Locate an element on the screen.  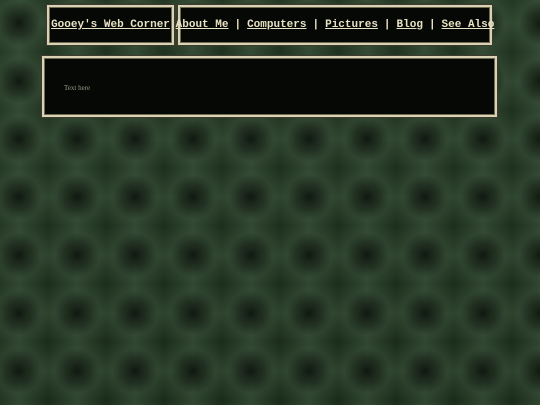
nav-link-blog: Blog is located at coordinates (410, 25).